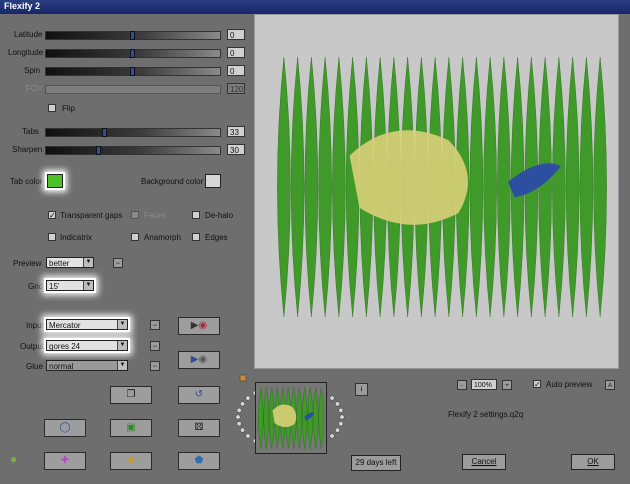 Image resolution: width=630 pixels, height=484 pixels. What do you see at coordinates (59, 263) in the screenshot?
I see `preview-quality-value: better` at bounding box center [59, 263].